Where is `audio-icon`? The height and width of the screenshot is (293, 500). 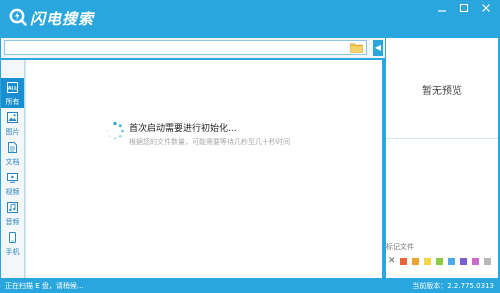
audio-icon is located at coordinates (12, 207).